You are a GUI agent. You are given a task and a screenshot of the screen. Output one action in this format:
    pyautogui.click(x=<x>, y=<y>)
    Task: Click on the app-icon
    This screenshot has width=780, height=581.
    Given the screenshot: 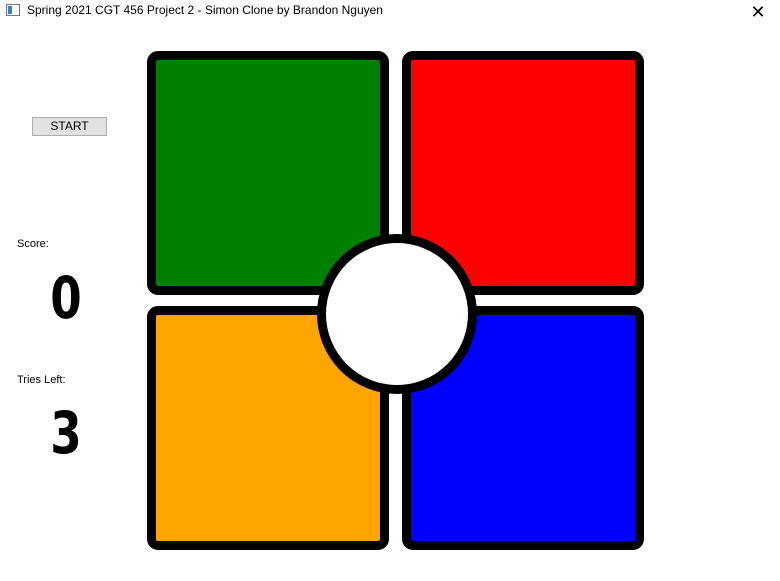 What is the action you would take?
    pyautogui.click(x=13, y=10)
    